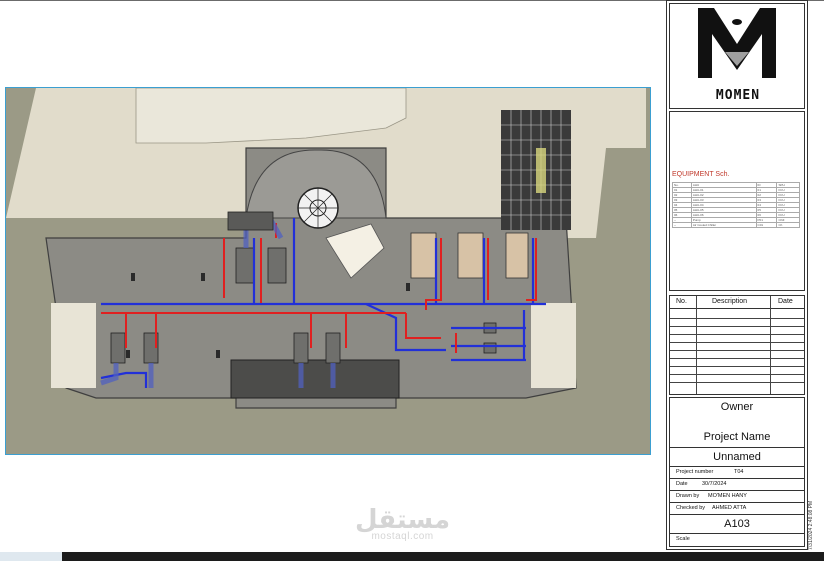 The image size is (824, 561). What do you see at coordinates (737, 56) in the screenshot?
I see `logo-panel: MOMEN` at bounding box center [737, 56].